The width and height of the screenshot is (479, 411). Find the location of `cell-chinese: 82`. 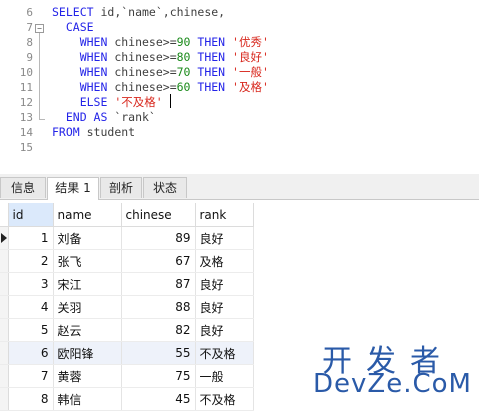

cell-chinese: 82 is located at coordinates (158, 330).